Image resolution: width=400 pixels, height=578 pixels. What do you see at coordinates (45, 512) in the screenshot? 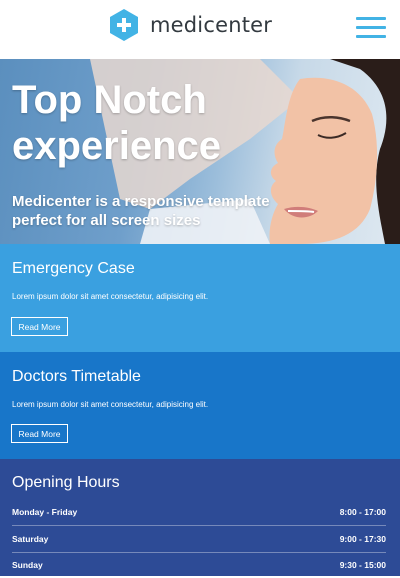
I see `hours-day: Monday - Friday` at bounding box center [45, 512].